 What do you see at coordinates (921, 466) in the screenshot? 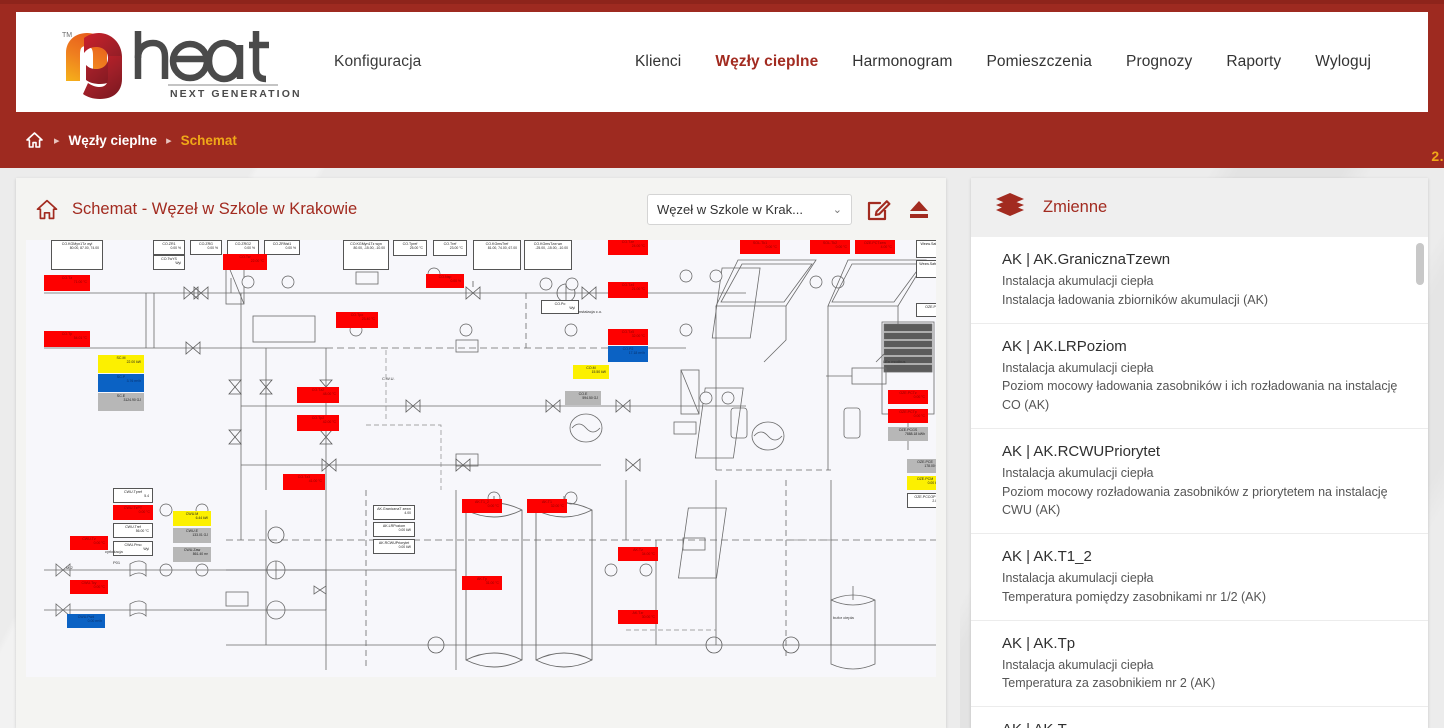
I see `diagram-label: OZE.PCE178.00 GJ` at bounding box center [921, 466].